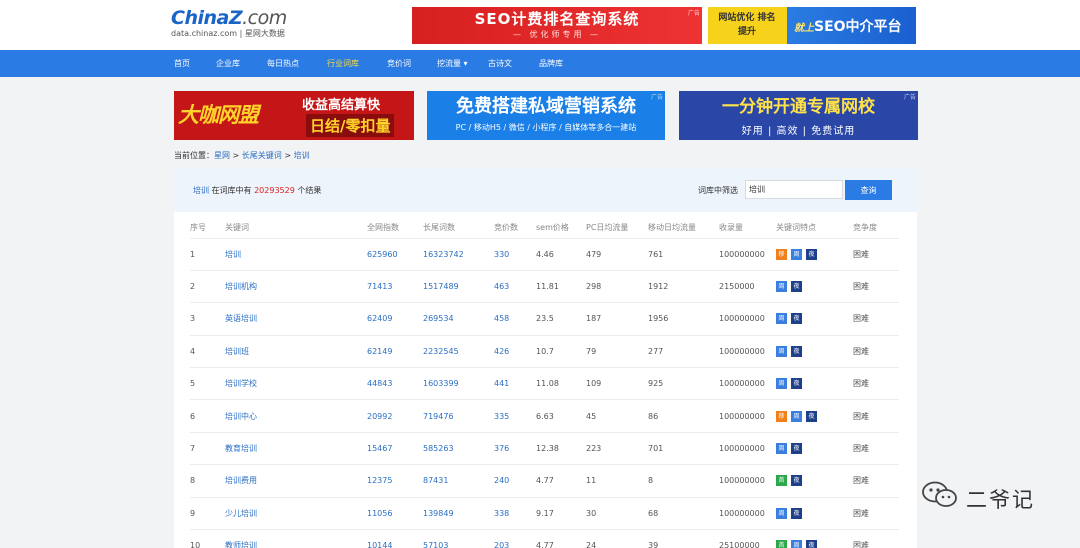 Image resolution: width=1080 pixels, height=548 pixels. Describe the element at coordinates (515, 416) in the screenshot. I see `bid-link: 335` at that location.